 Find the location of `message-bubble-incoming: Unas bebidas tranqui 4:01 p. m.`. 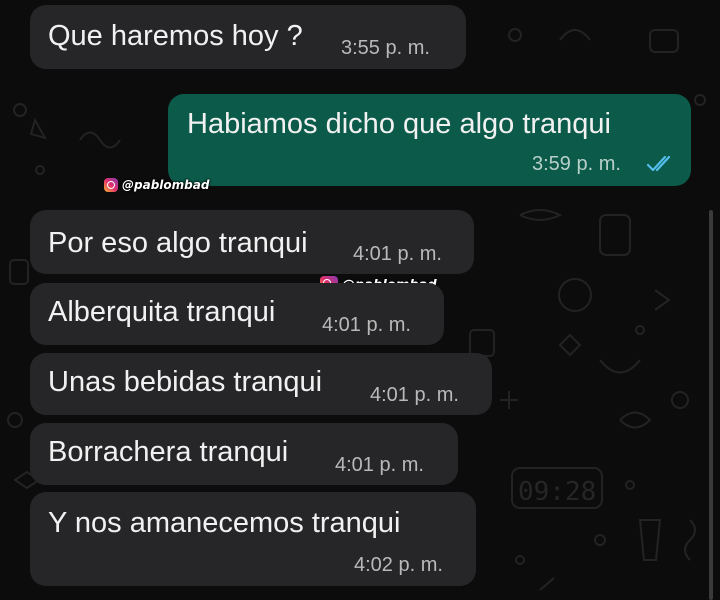

message-bubble-incoming: Unas bebidas tranqui 4:01 p. m. is located at coordinates (261, 384).